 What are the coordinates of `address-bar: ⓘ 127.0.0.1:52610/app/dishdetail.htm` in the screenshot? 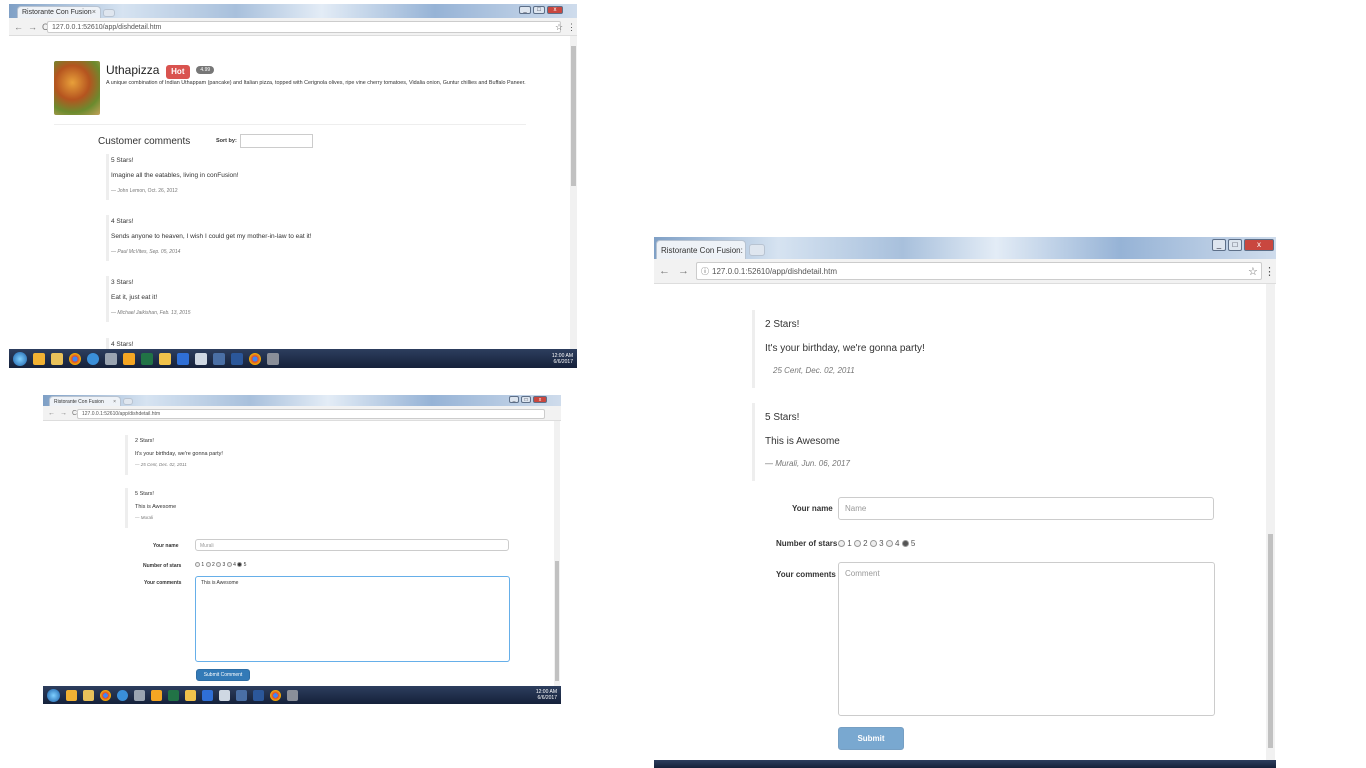 It's located at (979, 271).